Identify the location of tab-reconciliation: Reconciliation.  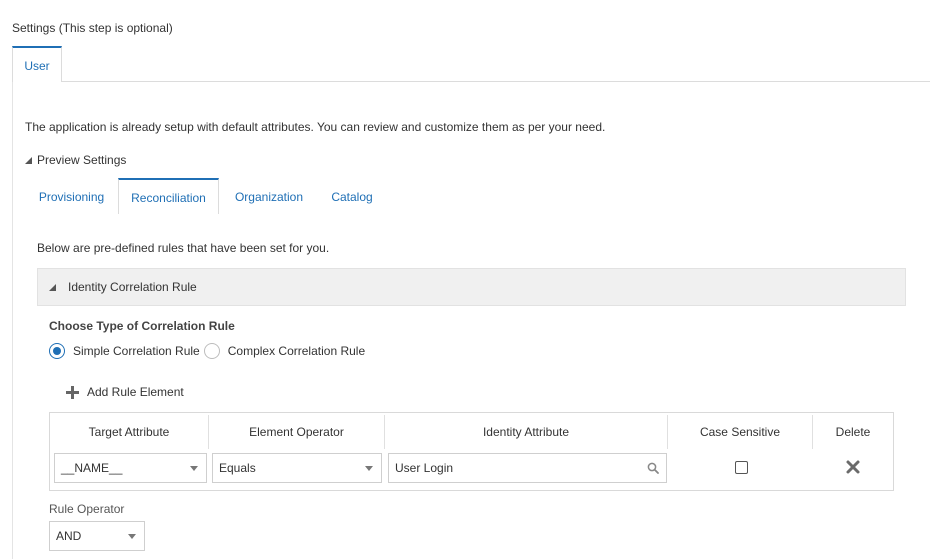
(168, 196).